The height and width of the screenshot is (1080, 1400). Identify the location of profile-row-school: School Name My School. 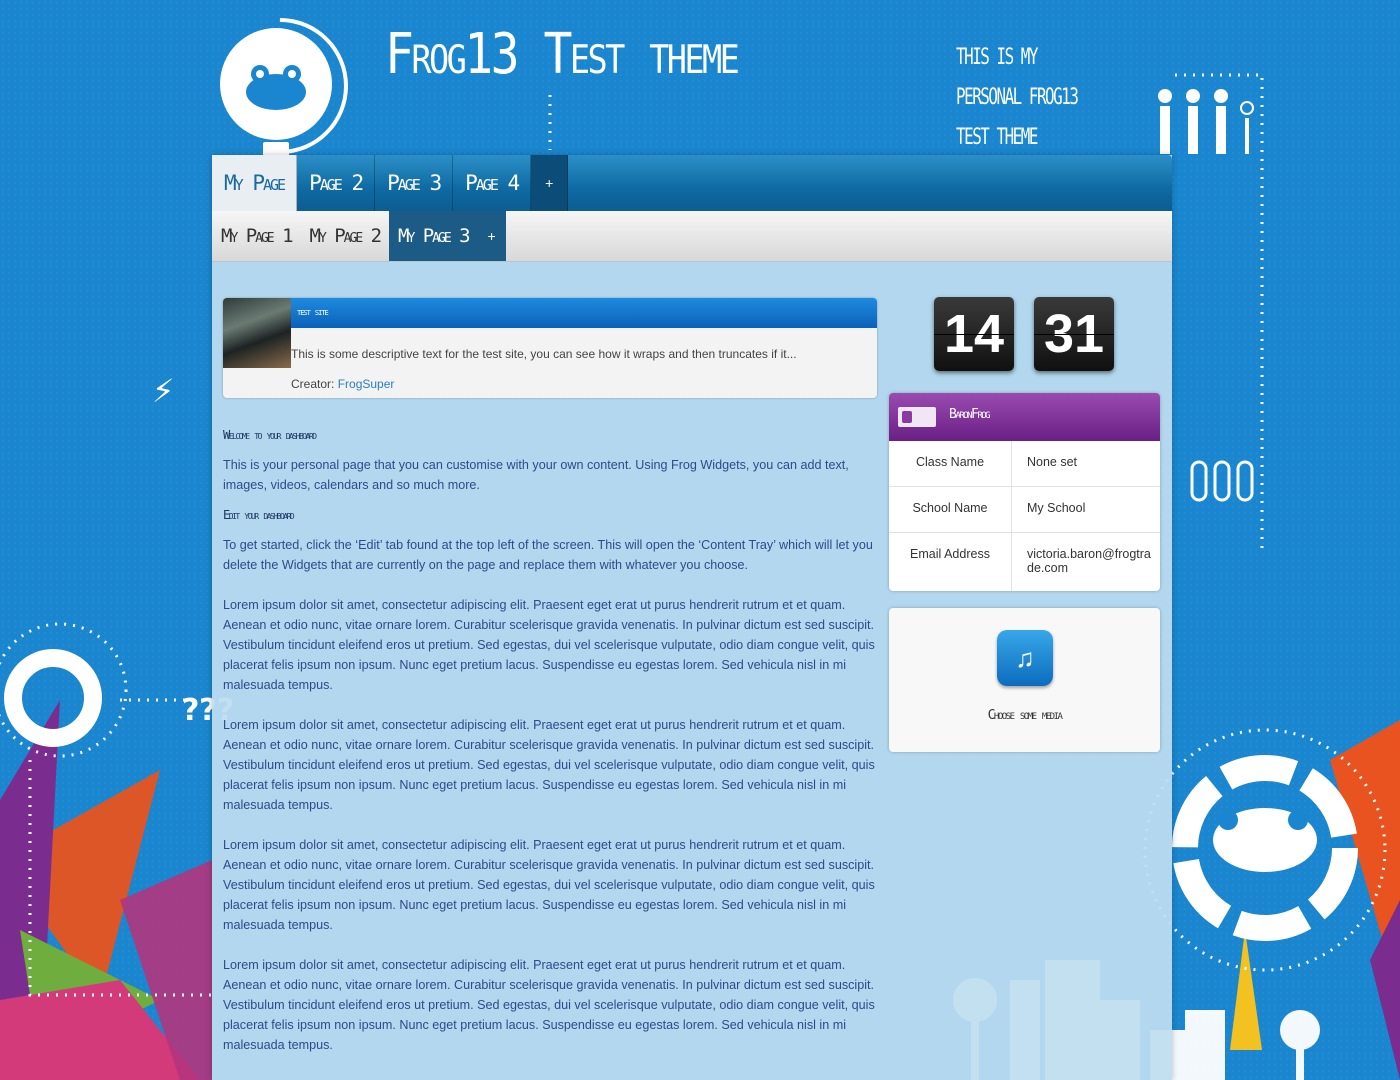
(1024, 509).